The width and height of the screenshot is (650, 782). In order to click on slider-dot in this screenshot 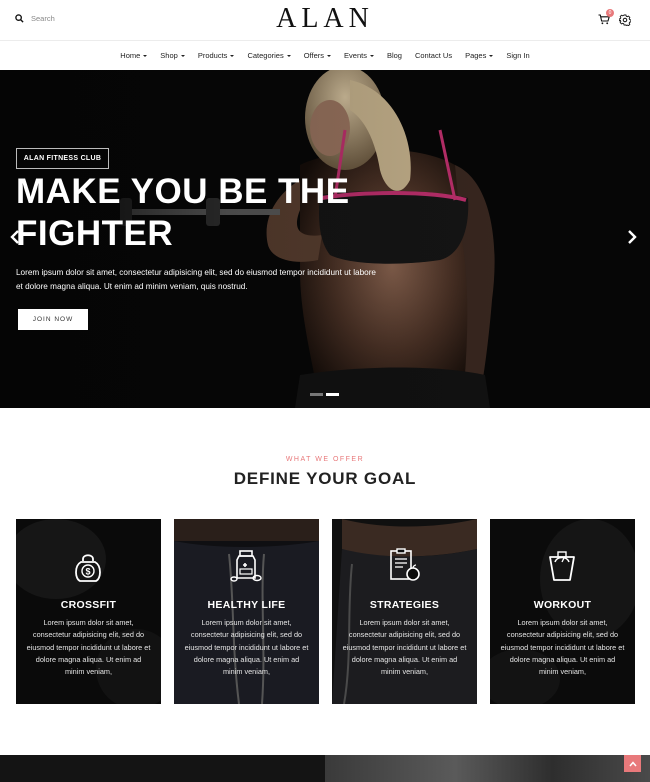, I will do `click(316, 394)`.